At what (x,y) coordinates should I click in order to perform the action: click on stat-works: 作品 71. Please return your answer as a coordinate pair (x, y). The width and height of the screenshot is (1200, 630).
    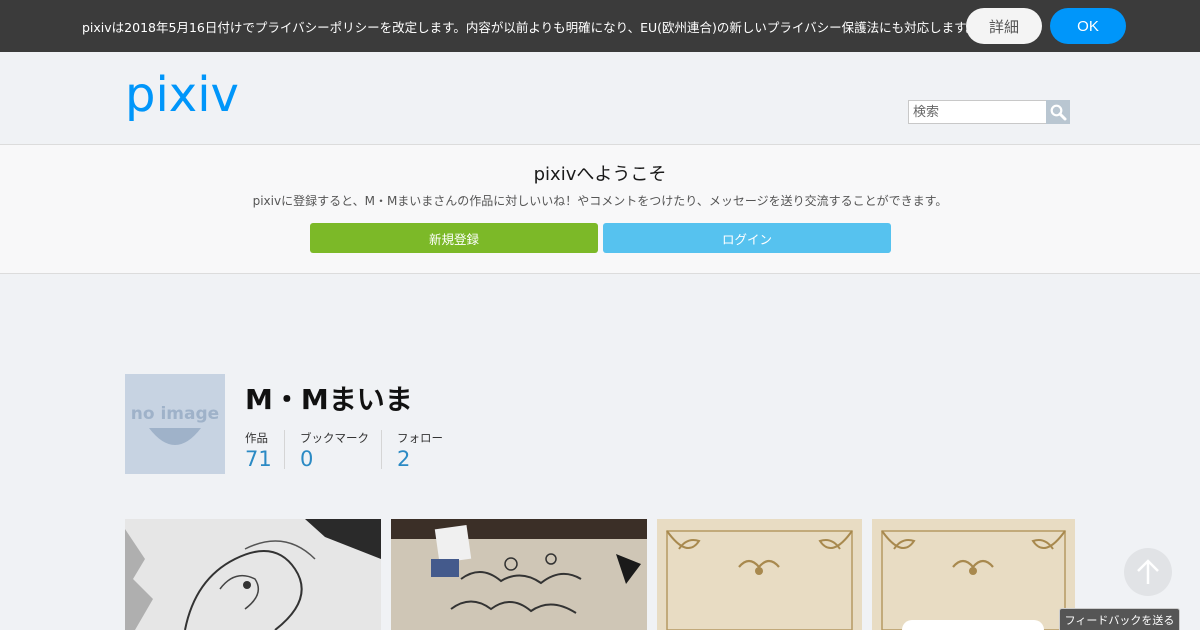
    Looking at the image, I should click on (258, 450).